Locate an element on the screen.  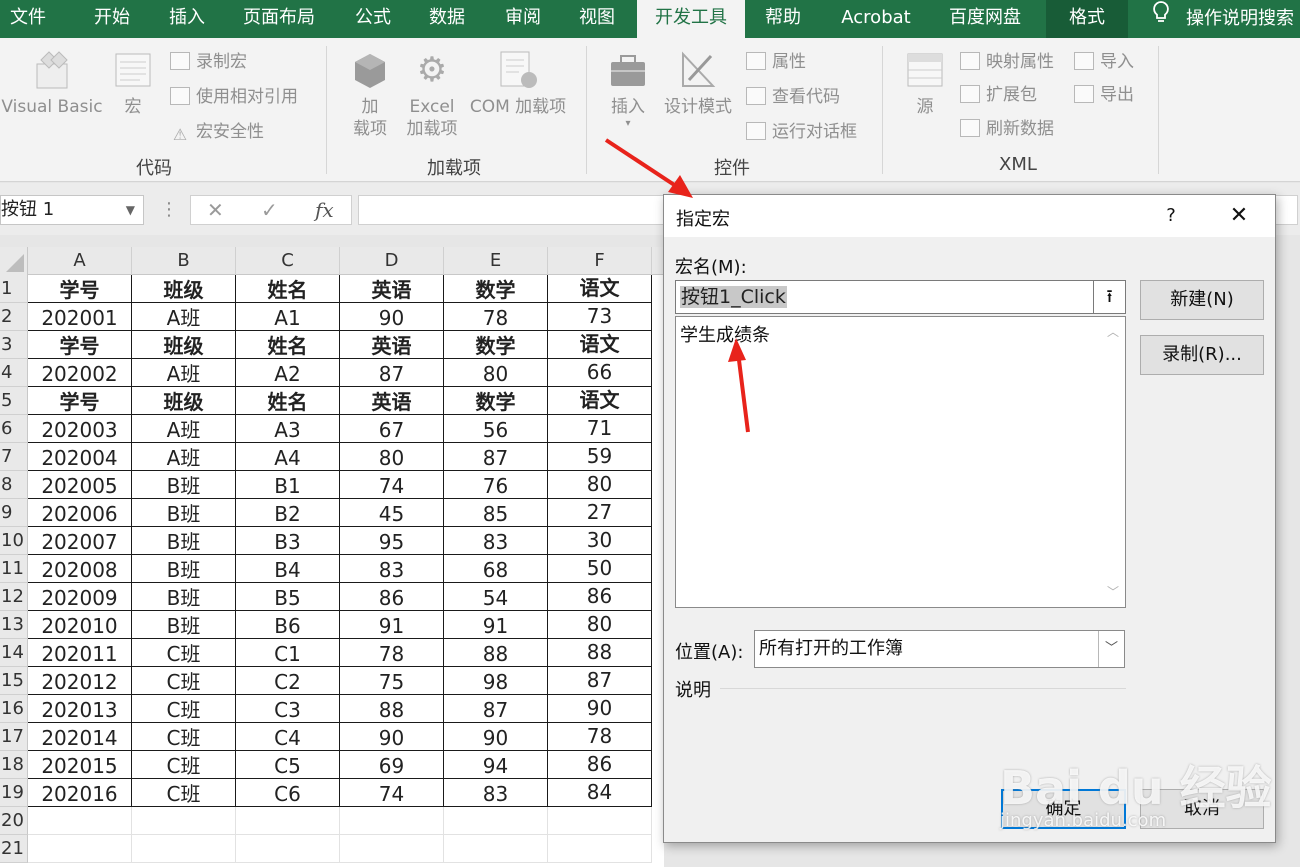
table-cell: 202002 is located at coordinates (80, 373).